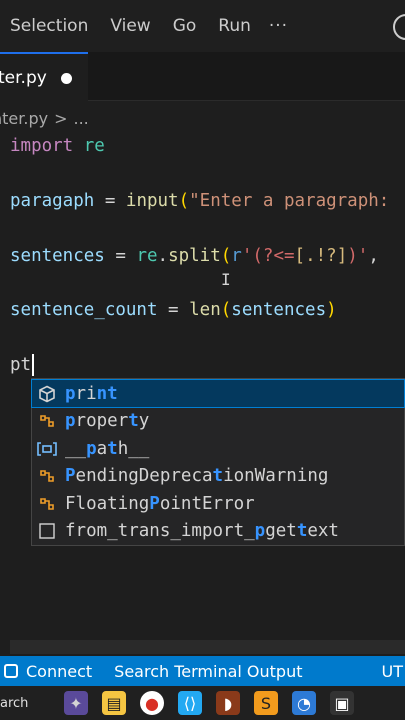  I want to click on tab-counter-py: ter.py, so click(44, 77).